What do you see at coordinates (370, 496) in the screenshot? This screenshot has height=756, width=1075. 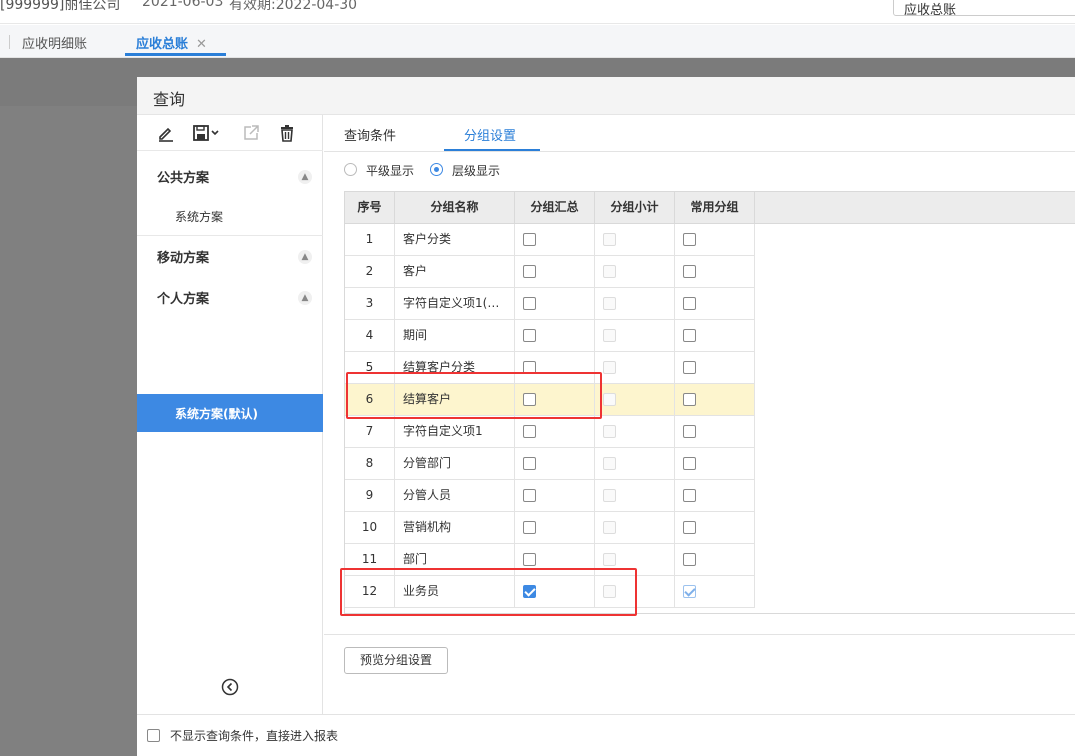 I see `row-index: 9` at bounding box center [370, 496].